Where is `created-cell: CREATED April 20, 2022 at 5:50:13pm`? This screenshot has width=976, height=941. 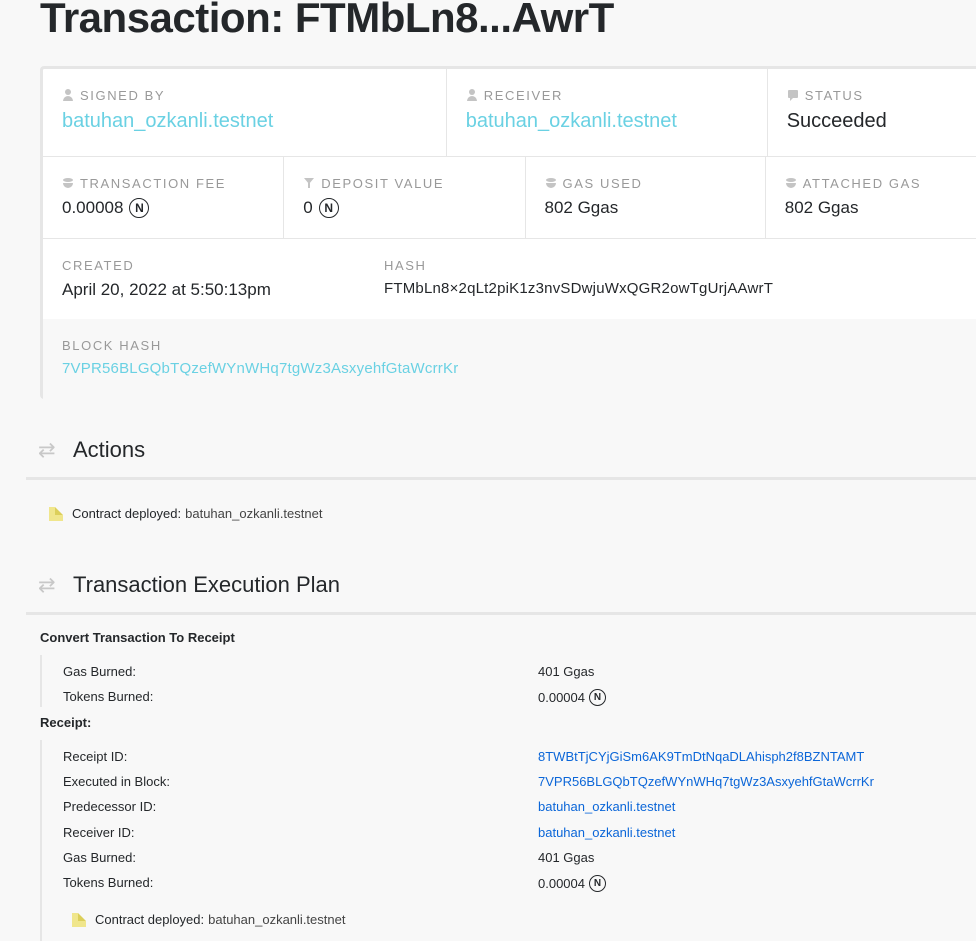
created-cell: CREATED April 20, 2022 at 5:50:13pm is located at coordinates (204, 279).